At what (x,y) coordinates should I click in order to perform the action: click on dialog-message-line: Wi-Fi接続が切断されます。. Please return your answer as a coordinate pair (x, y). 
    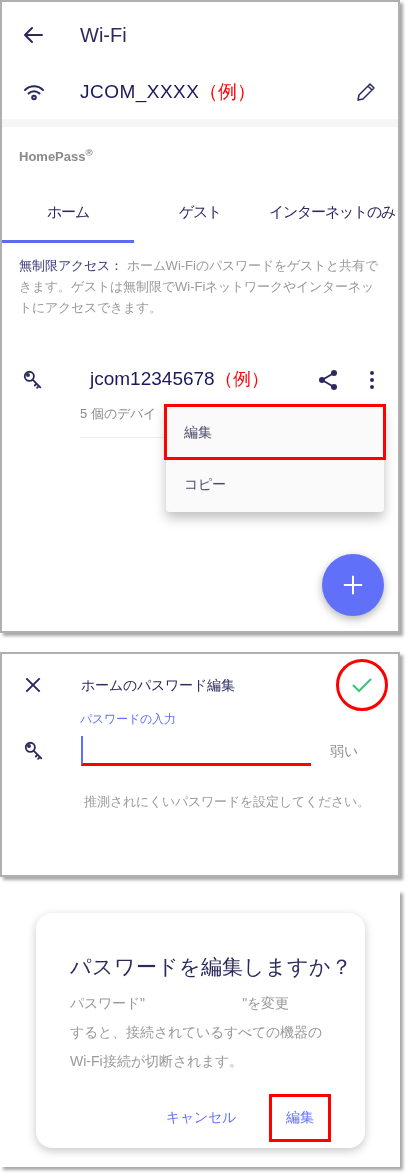
    Looking at the image, I should click on (156, 1061).